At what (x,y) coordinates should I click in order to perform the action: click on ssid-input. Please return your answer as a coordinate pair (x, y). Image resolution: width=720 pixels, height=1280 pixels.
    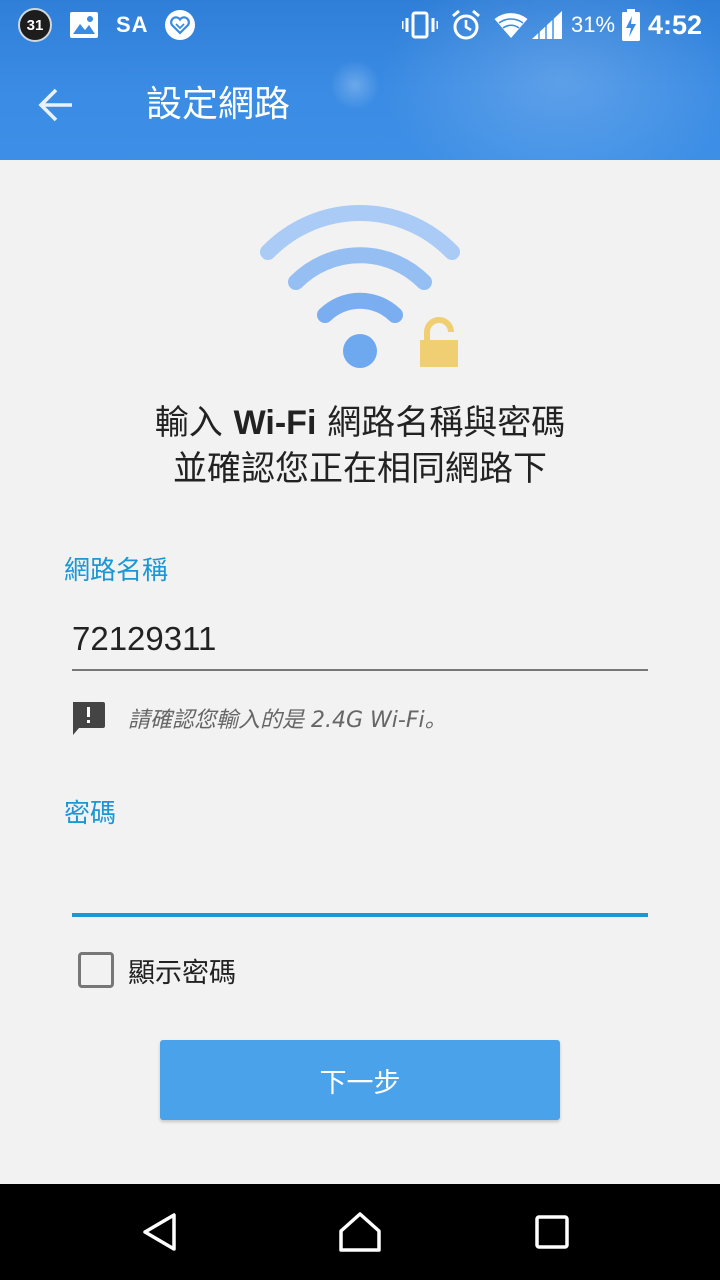
    Looking at the image, I should click on (360, 639).